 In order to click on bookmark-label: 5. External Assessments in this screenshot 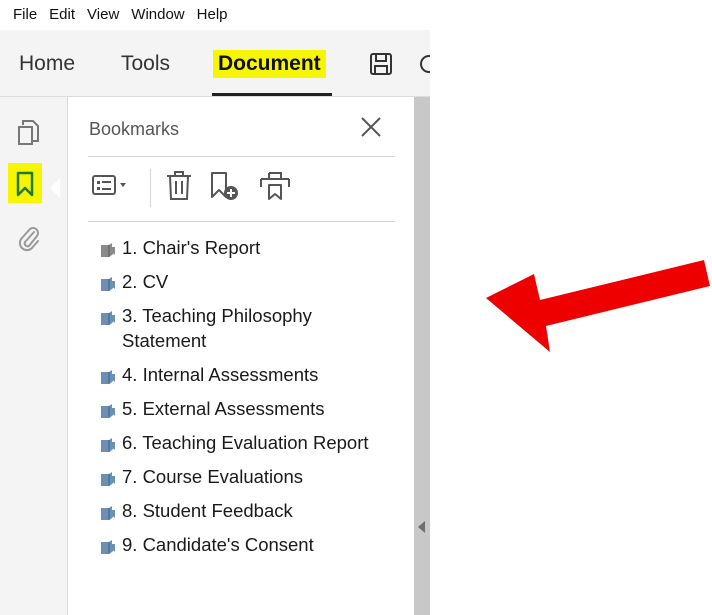, I will do `click(223, 408)`.